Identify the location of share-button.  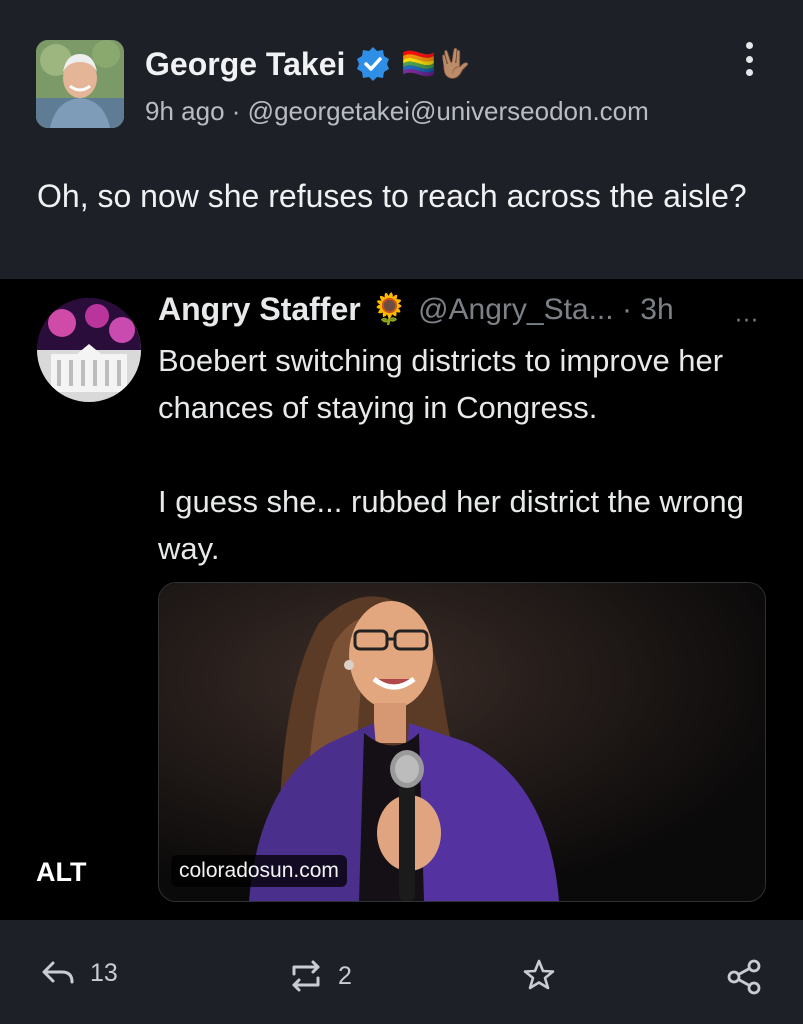
(744, 977).